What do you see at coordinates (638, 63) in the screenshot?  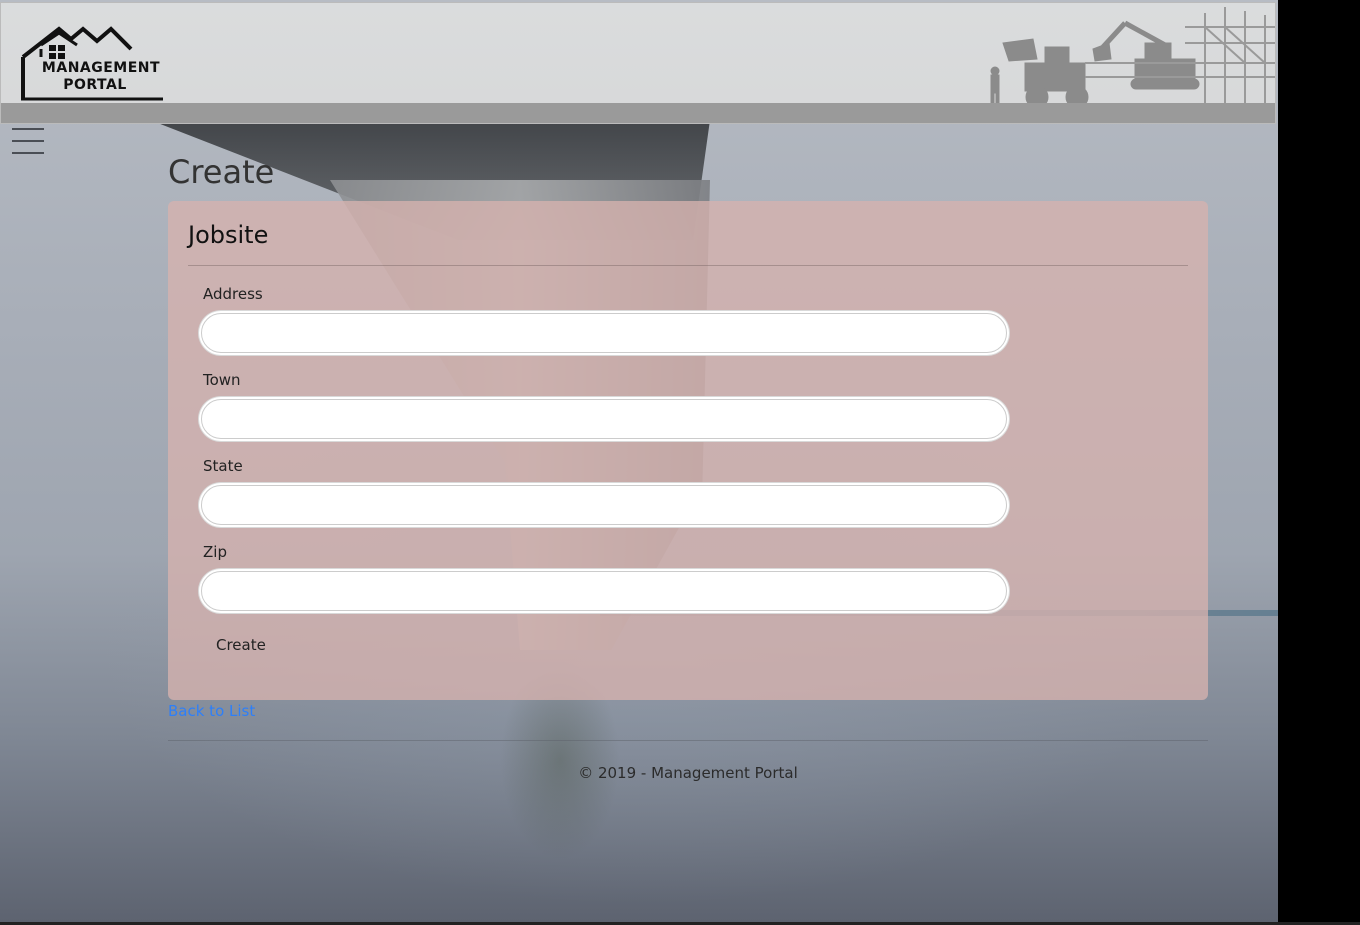 I see `site-header: MANAGEMENT PORTAL` at bounding box center [638, 63].